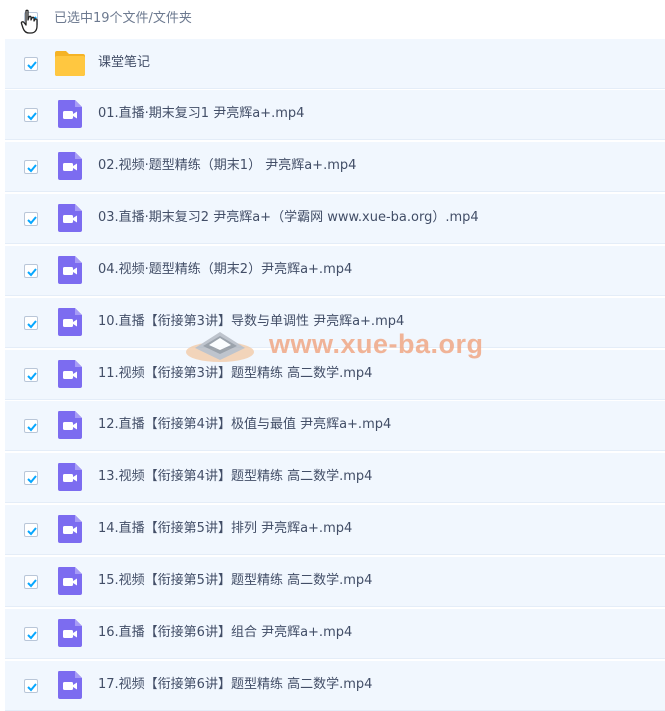 This screenshot has width=665, height=711. What do you see at coordinates (225, 529) in the screenshot?
I see `file-name: 14.直播【衔接第5讲】排列 尹亮辉a+.mp4` at bounding box center [225, 529].